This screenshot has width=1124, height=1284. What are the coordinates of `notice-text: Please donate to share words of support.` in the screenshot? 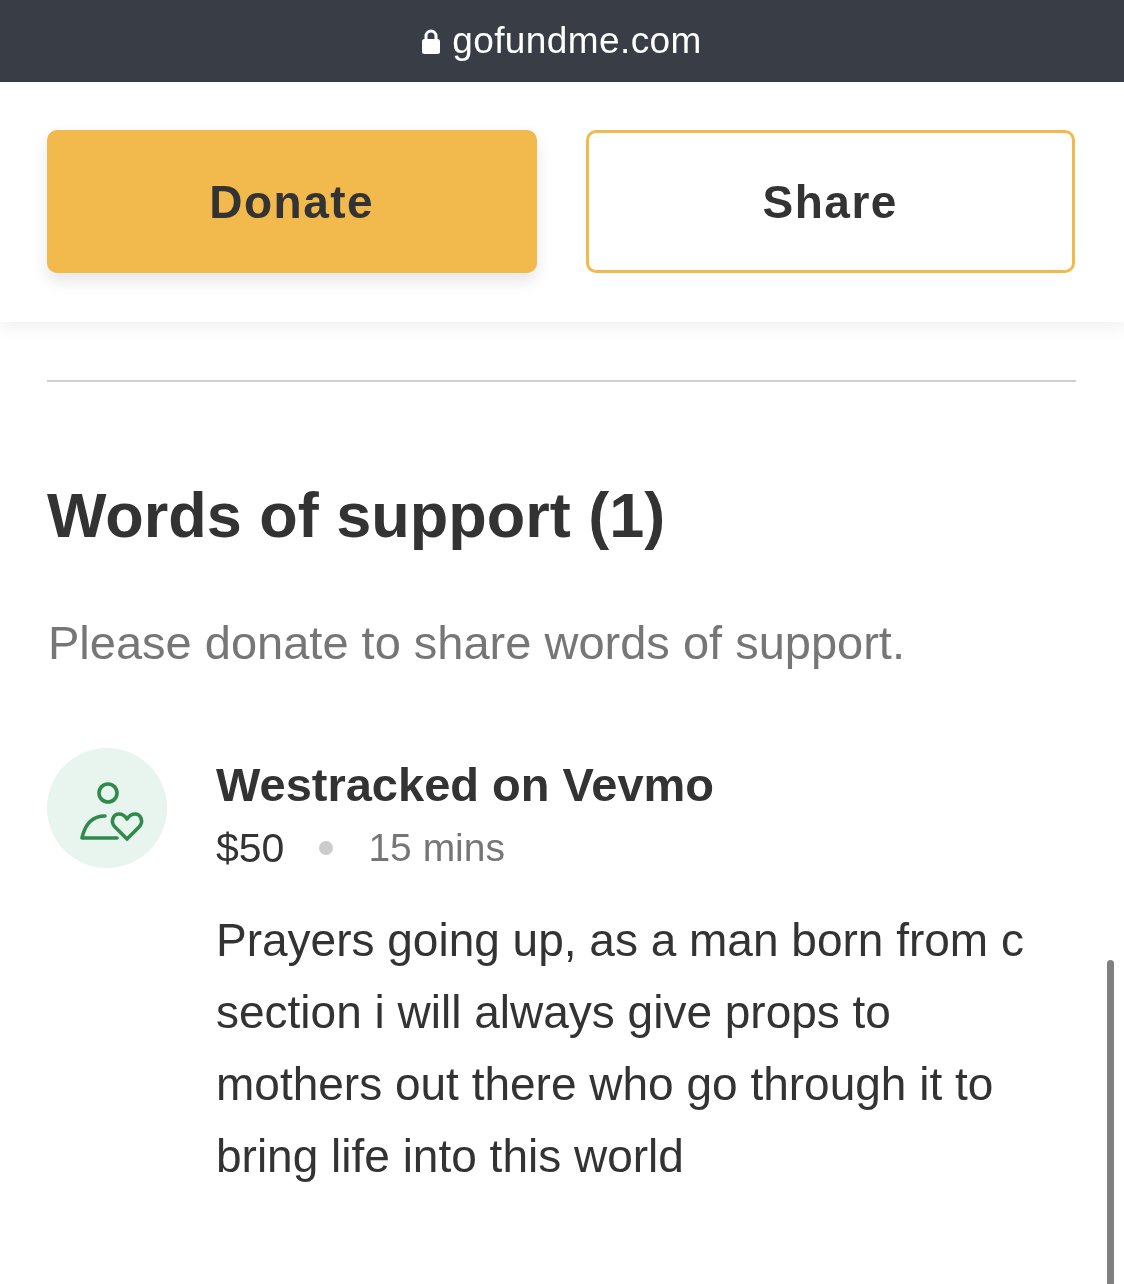 It's located at (477, 643).